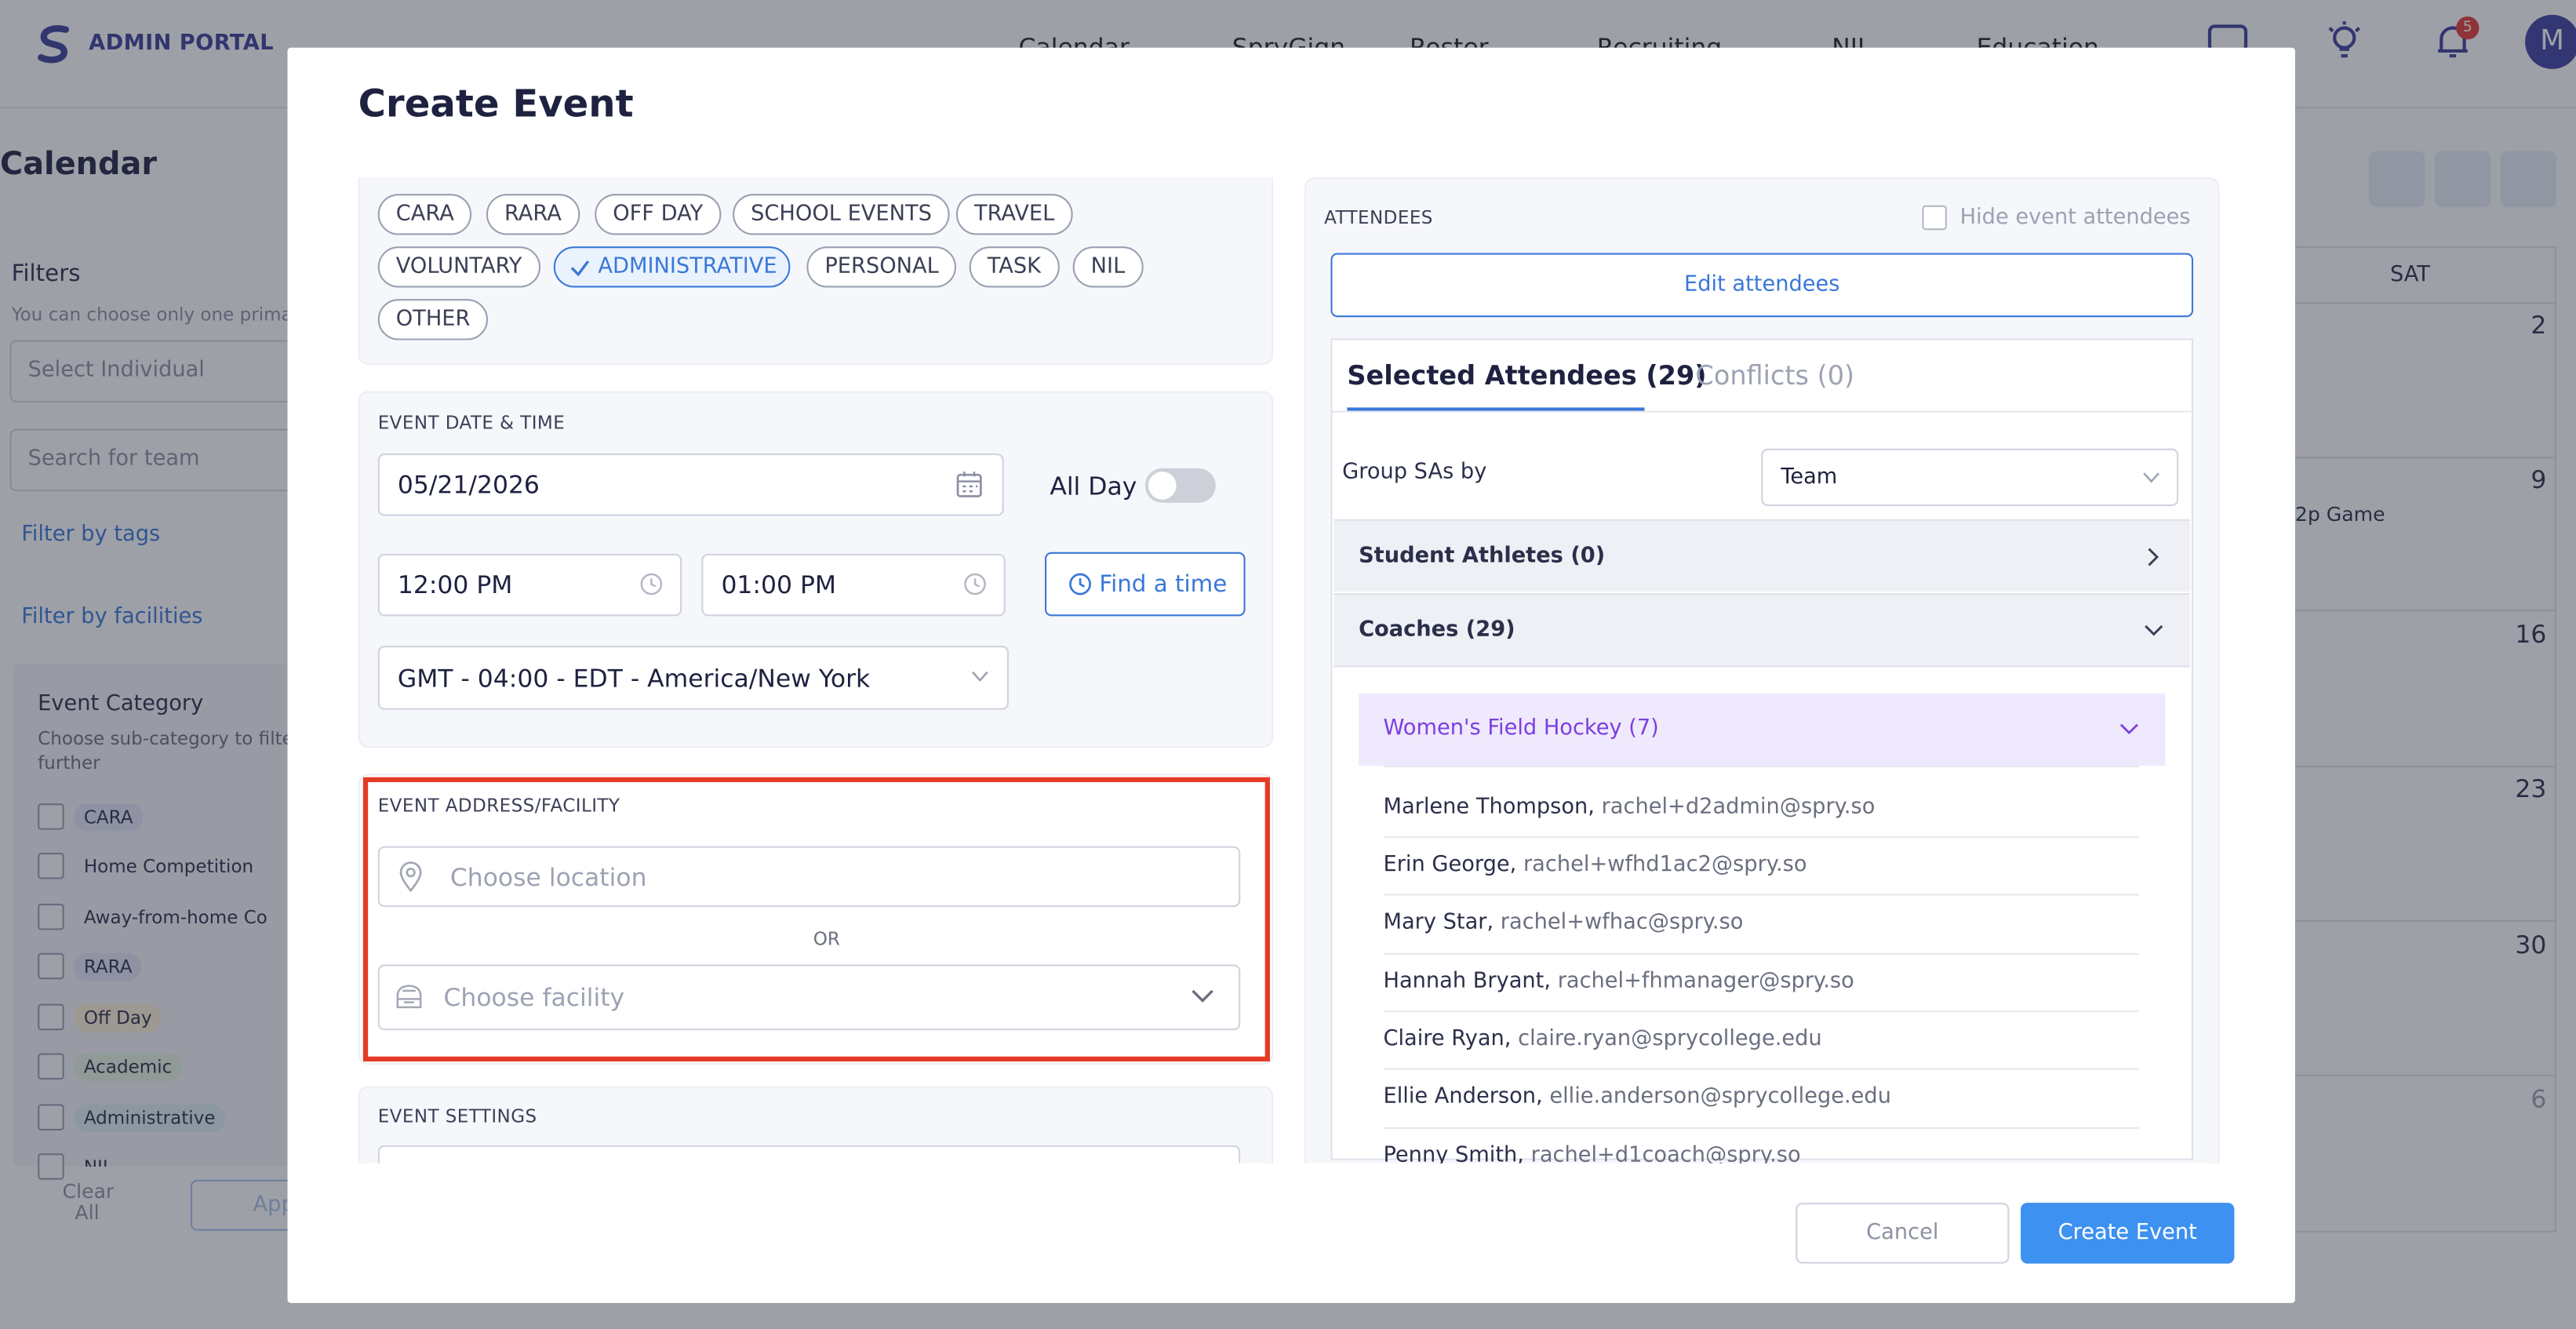 The width and height of the screenshot is (2576, 1329). What do you see at coordinates (548, 876) in the screenshot?
I see `location-placeholder: Choose location` at bounding box center [548, 876].